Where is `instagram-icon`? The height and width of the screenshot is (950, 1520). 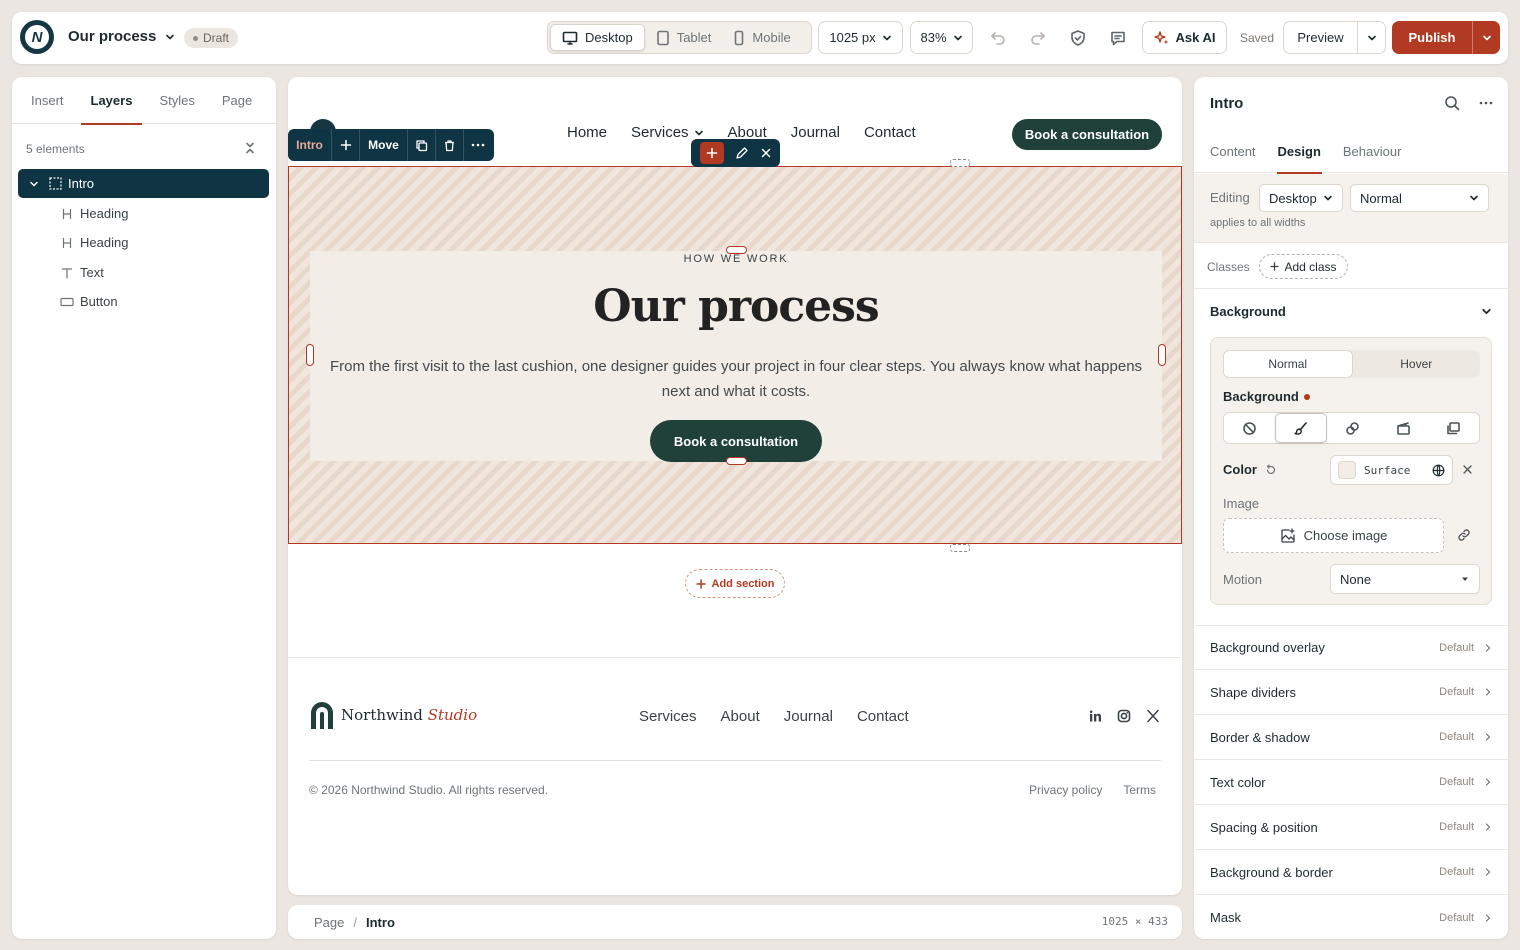
instagram-icon is located at coordinates (1124, 716).